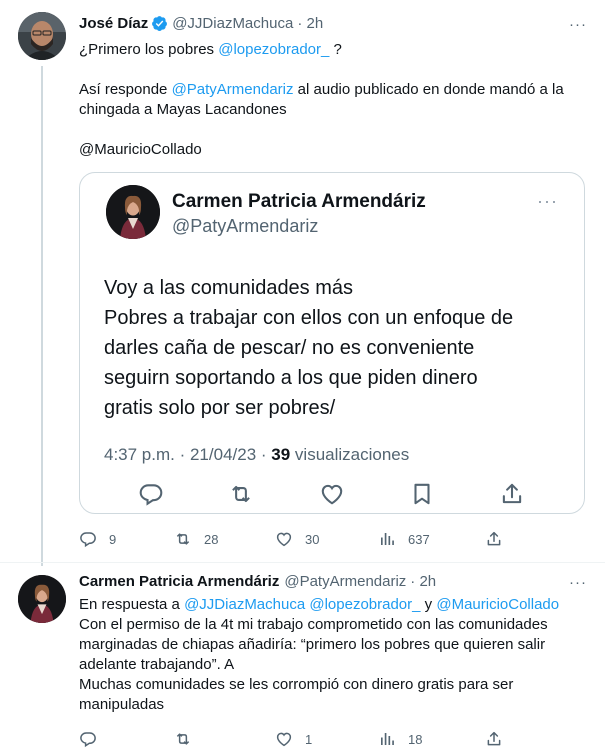  What do you see at coordinates (419, 539) in the screenshot?
I see `views-count: 637` at bounding box center [419, 539].